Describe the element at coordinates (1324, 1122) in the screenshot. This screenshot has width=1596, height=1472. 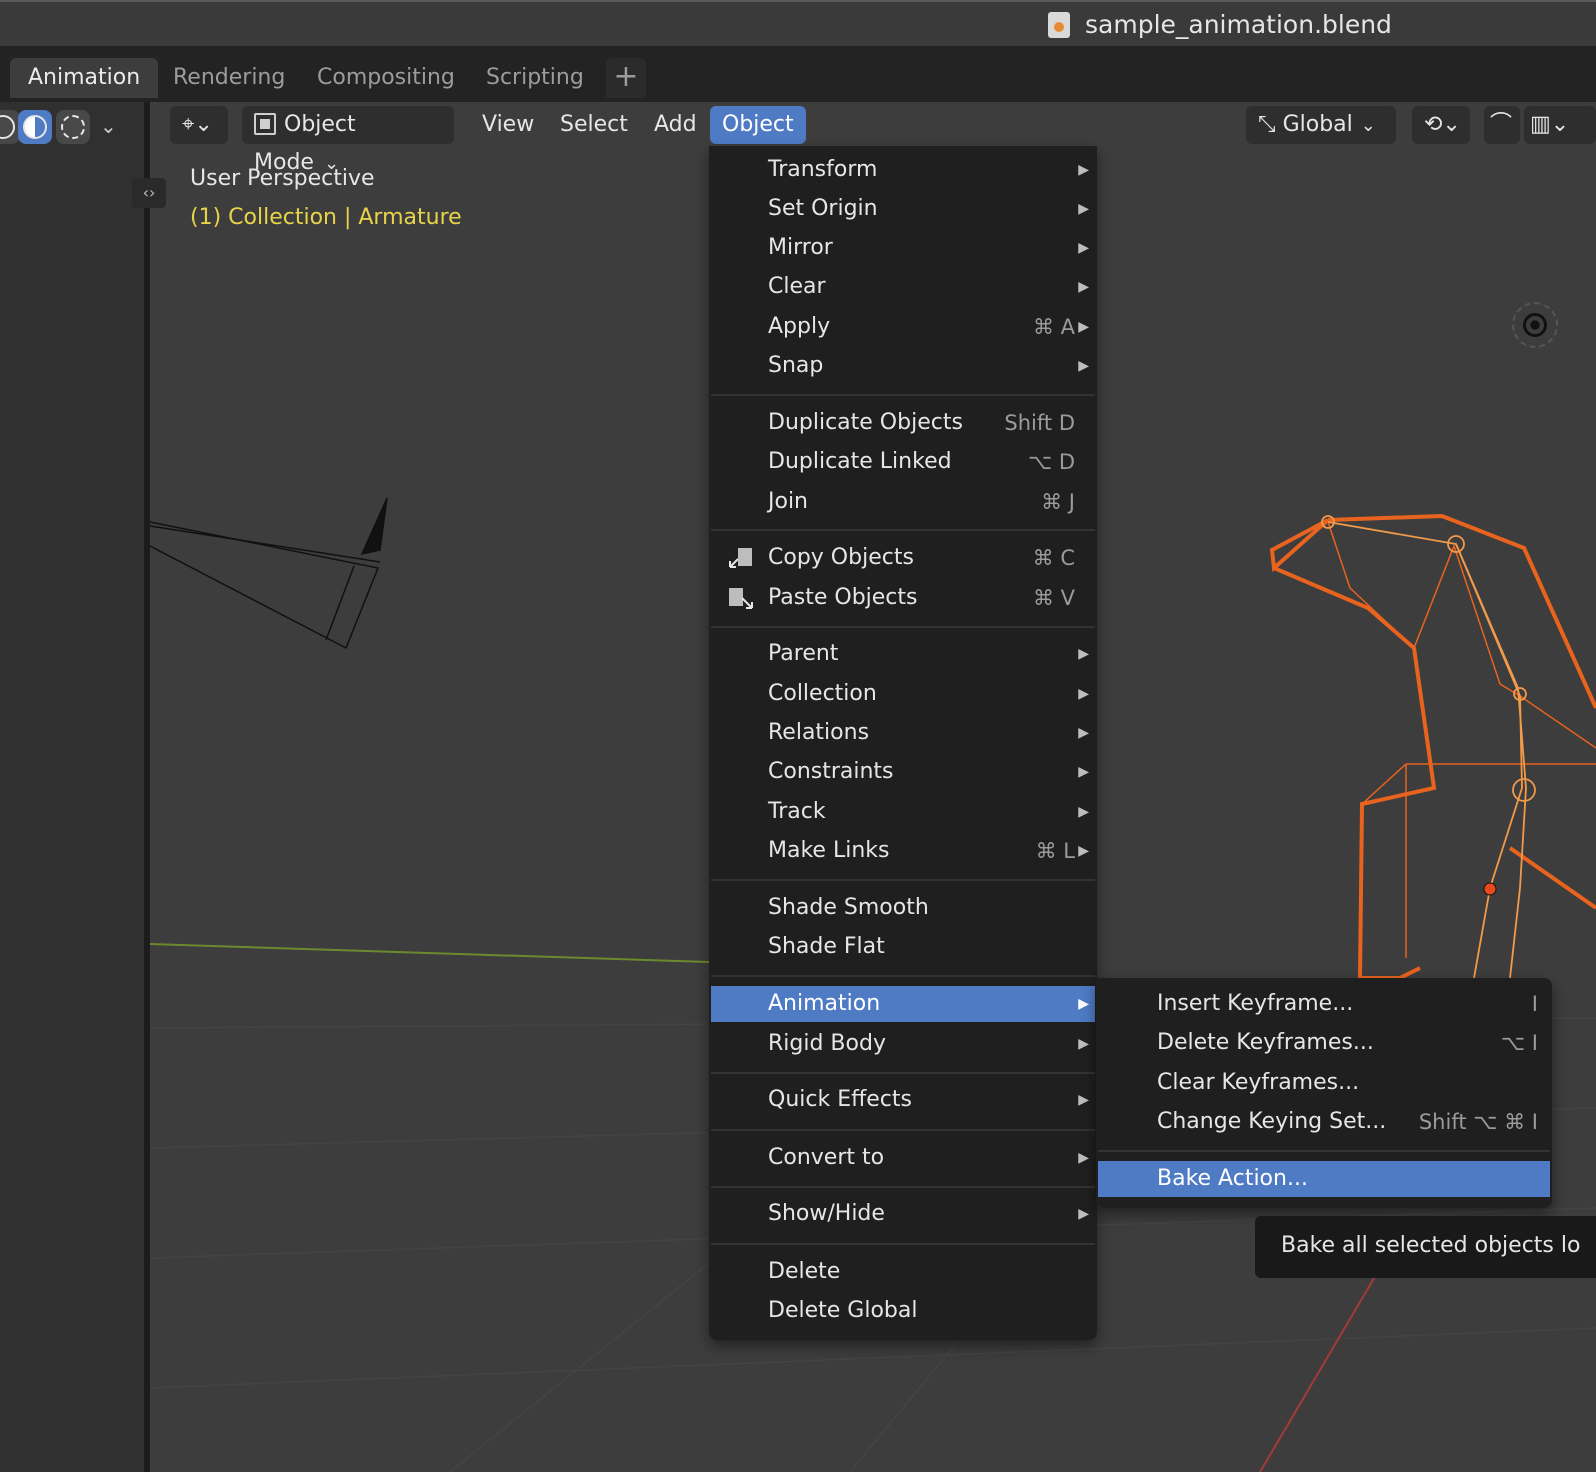
I see `submenu-item-change-keying-set: Change Keying Set... Shift ⌥ ⌘ I` at that location.